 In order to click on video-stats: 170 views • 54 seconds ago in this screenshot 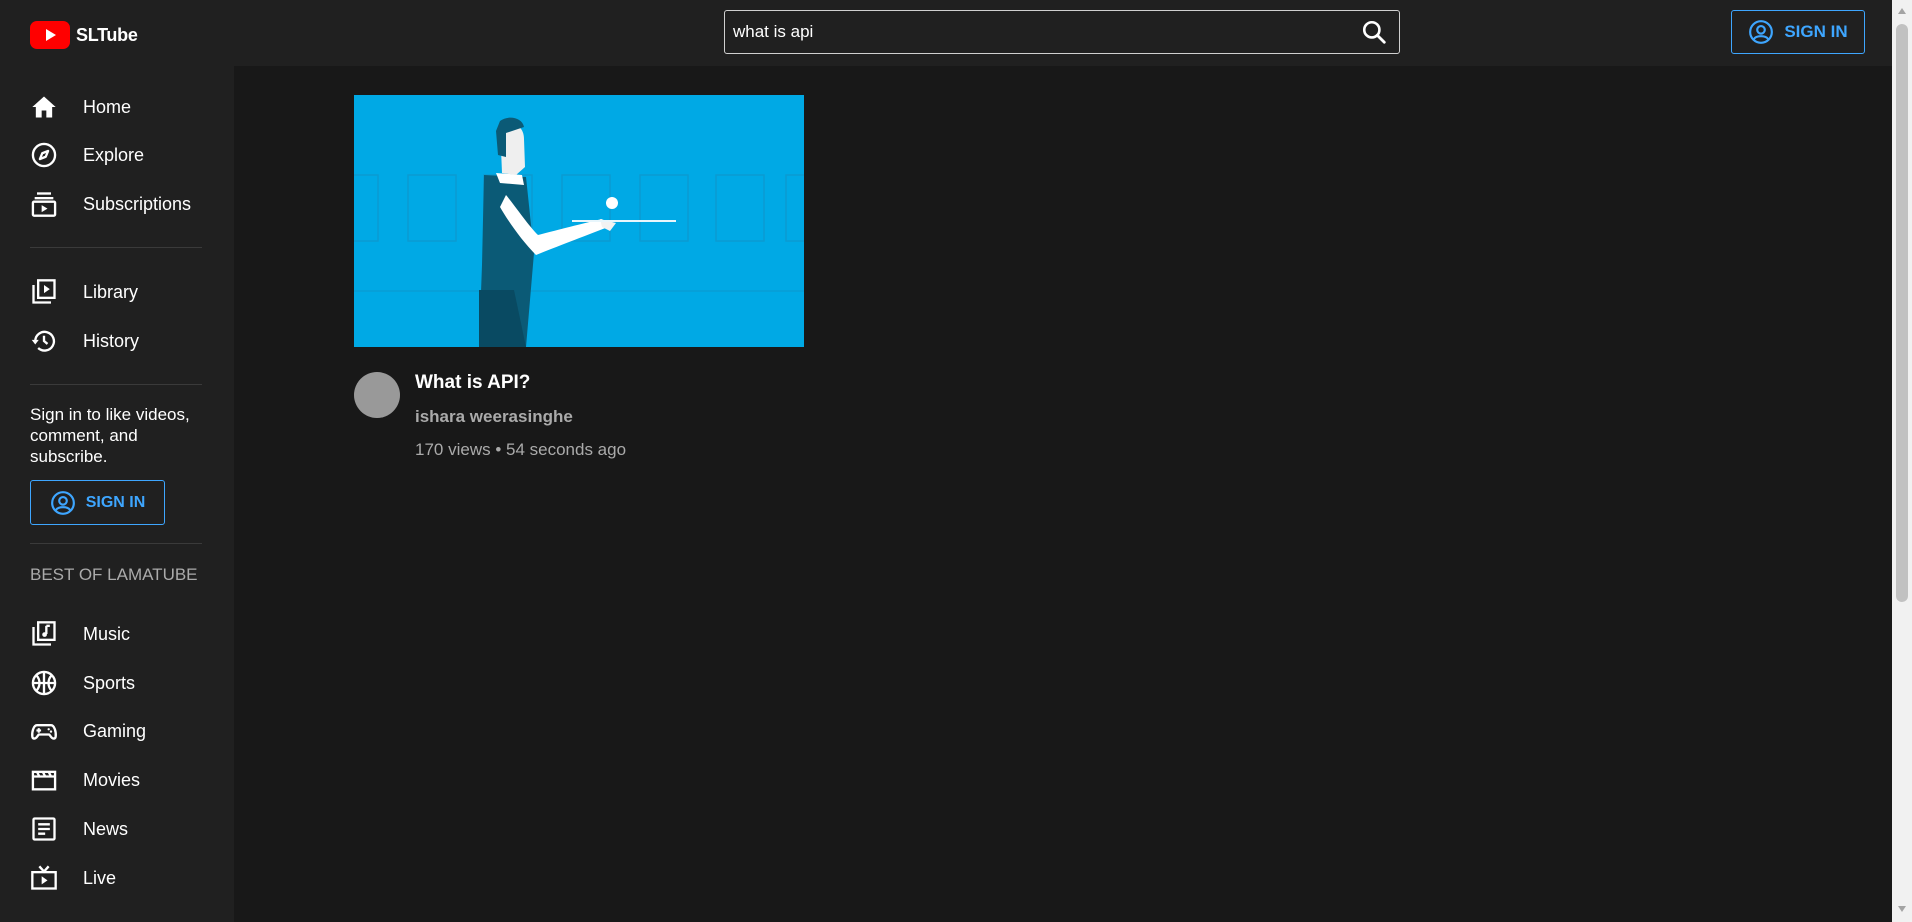, I will do `click(521, 449)`.